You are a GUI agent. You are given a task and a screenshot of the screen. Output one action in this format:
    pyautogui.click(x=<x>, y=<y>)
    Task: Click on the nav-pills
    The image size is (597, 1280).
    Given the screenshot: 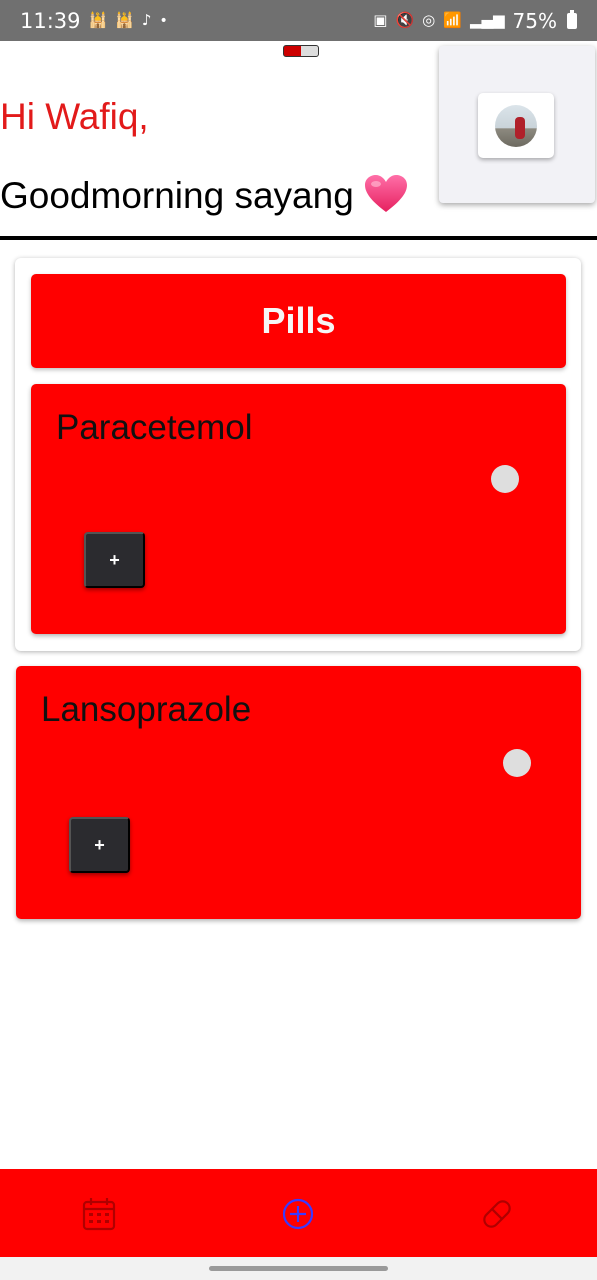 What is the action you would take?
    pyautogui.click(x=497, y=1214)
    